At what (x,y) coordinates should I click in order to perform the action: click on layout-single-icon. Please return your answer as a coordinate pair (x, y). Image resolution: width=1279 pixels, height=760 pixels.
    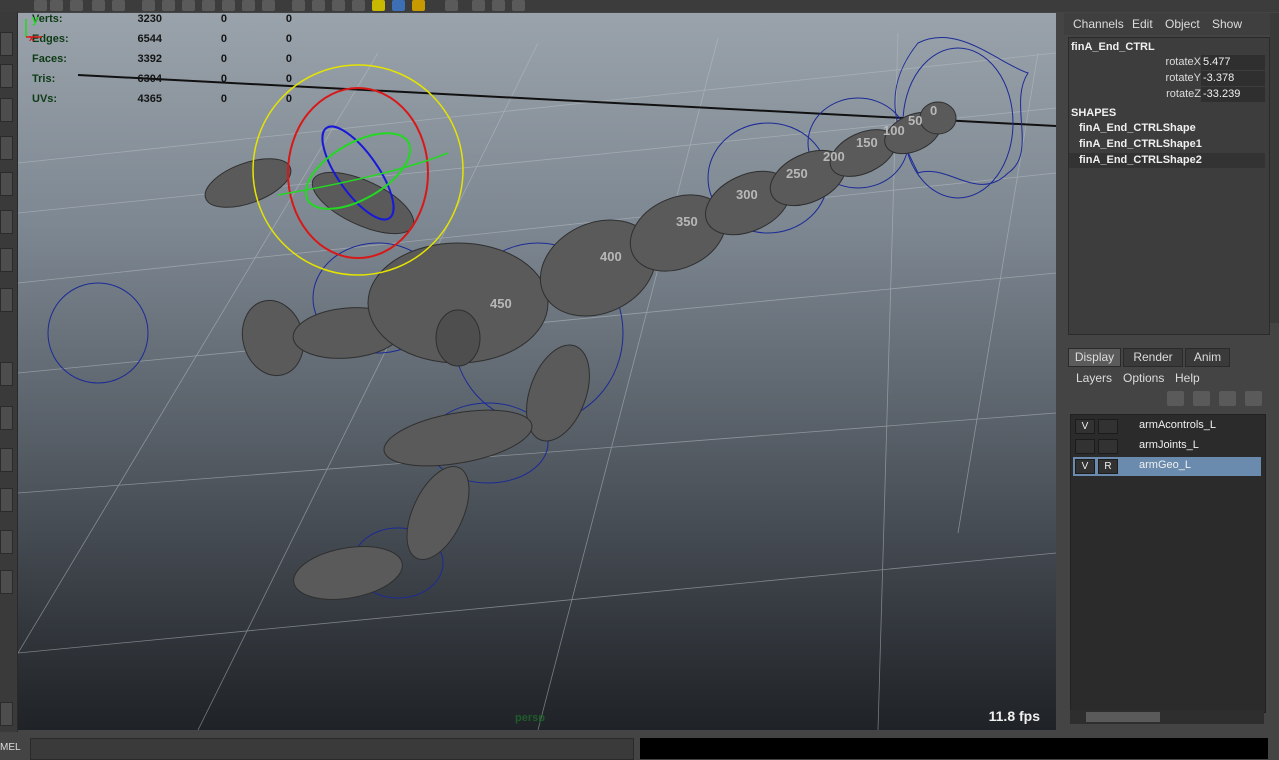
    Looking at the image, I should click on (6, 374).